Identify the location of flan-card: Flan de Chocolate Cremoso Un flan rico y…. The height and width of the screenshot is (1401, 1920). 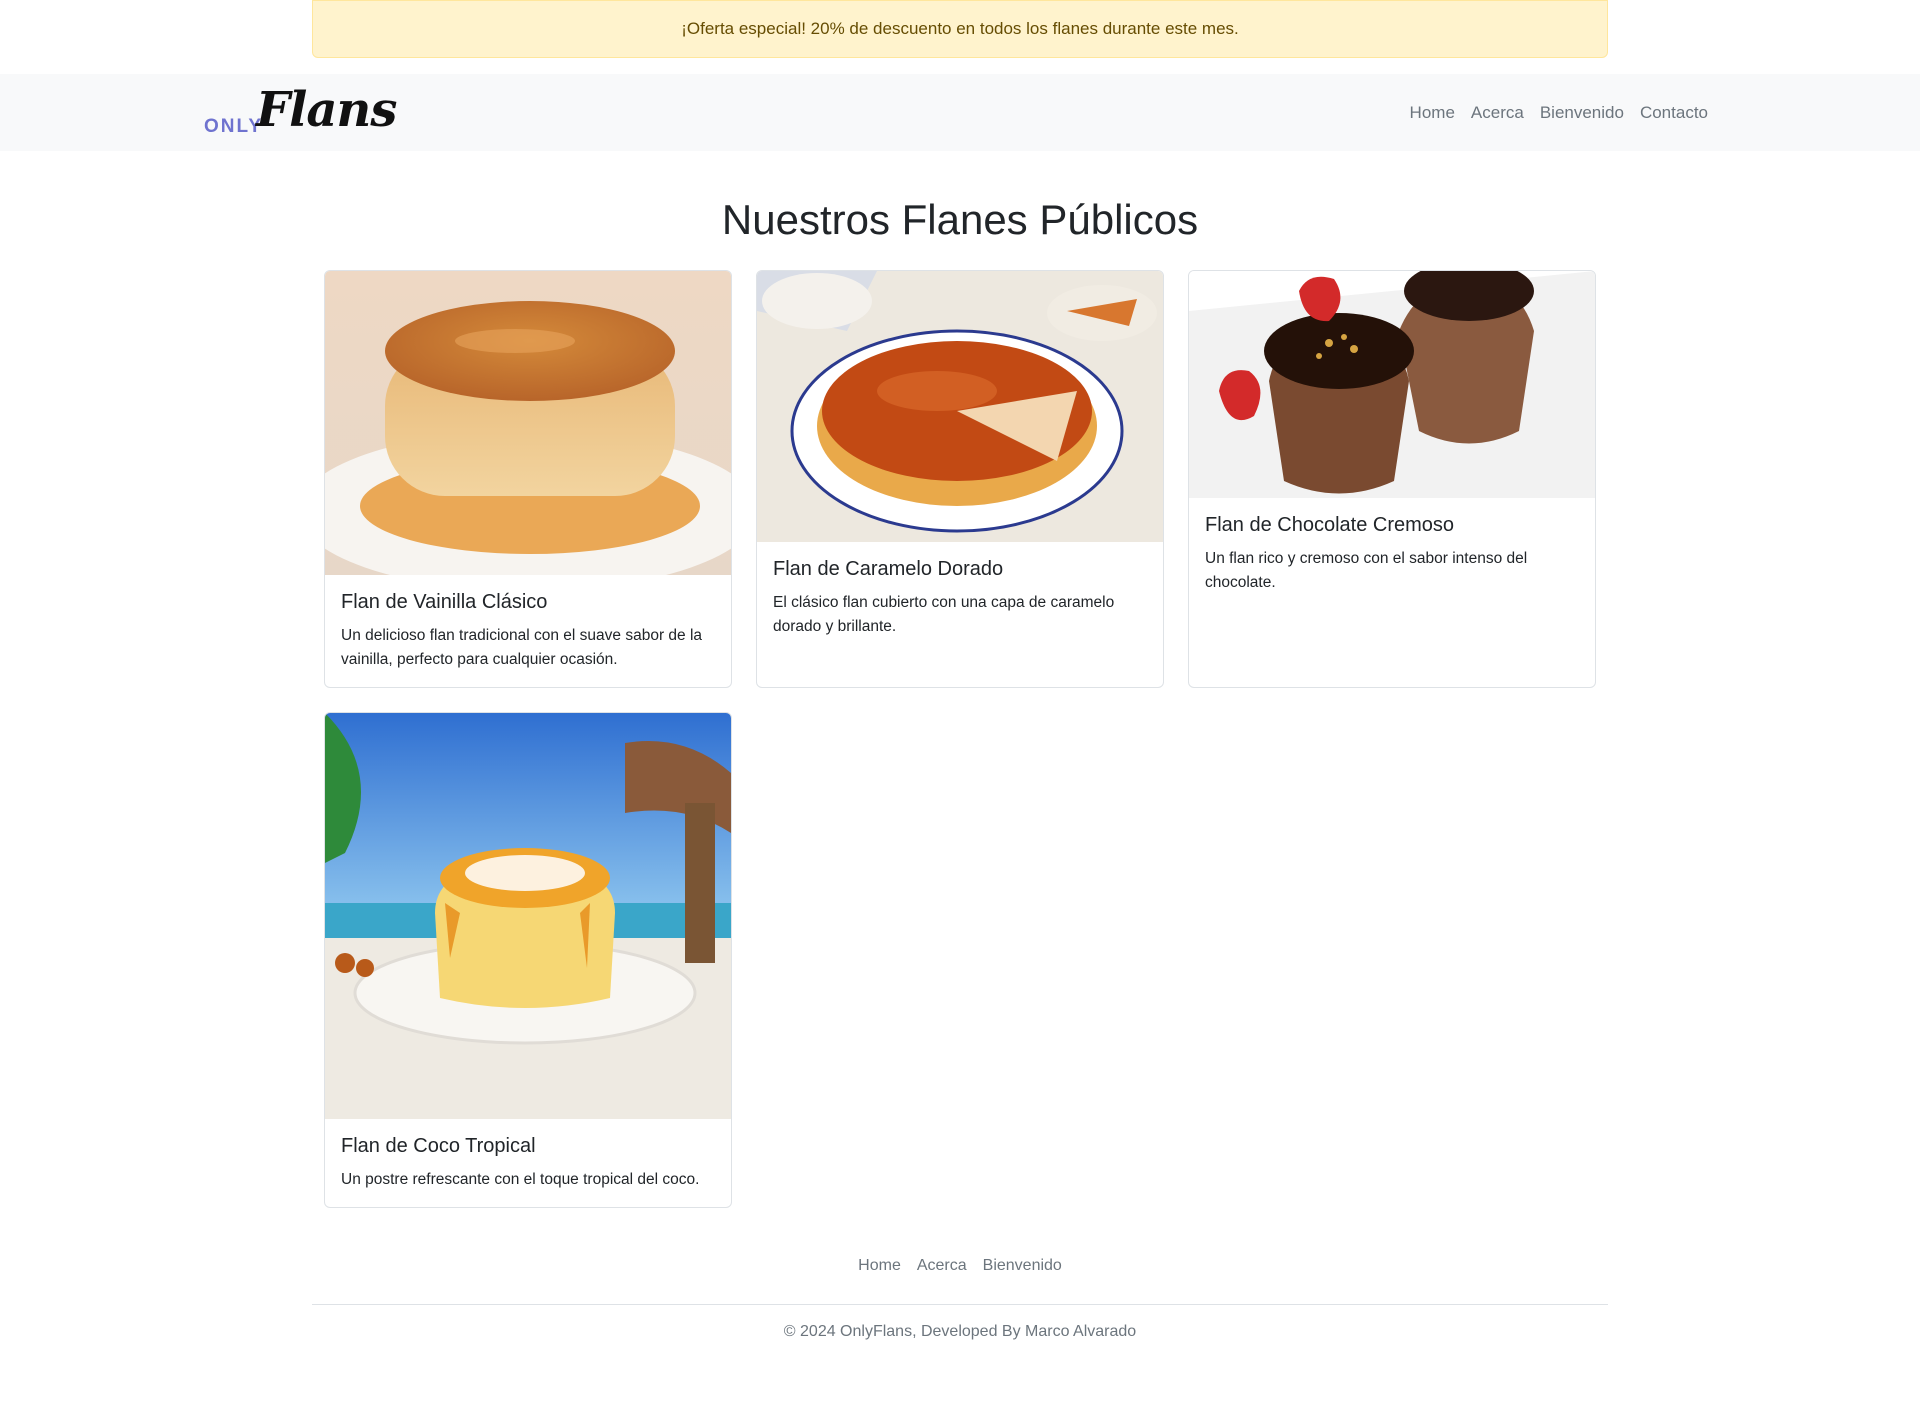
(1392, 479).